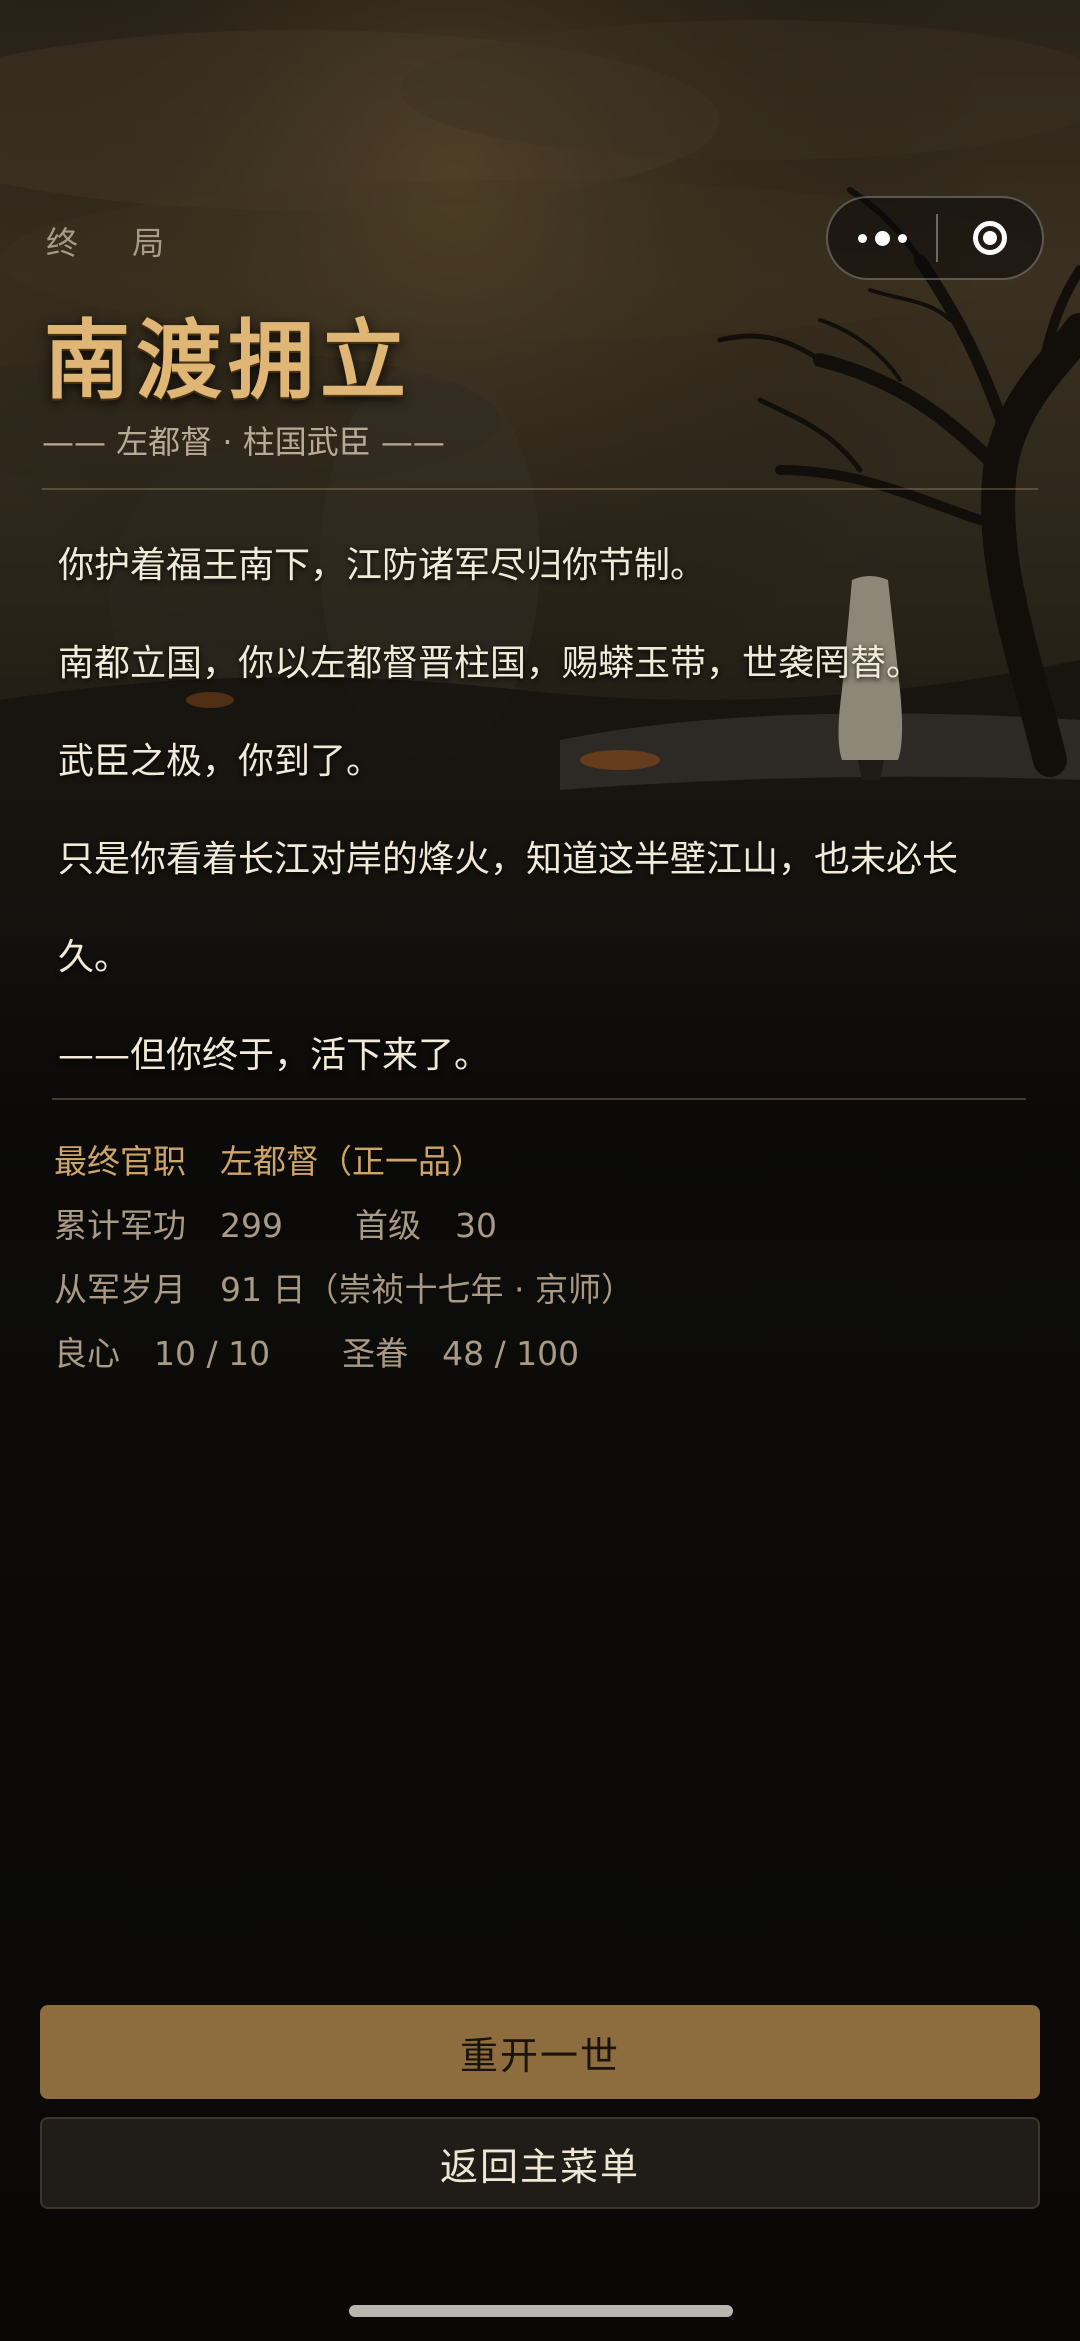  Describe the element at coordinates (382, 565) in the screenshot. I see `story-paragraph: 你护着福王南下，江防诸军尽归你节制。` at that location.